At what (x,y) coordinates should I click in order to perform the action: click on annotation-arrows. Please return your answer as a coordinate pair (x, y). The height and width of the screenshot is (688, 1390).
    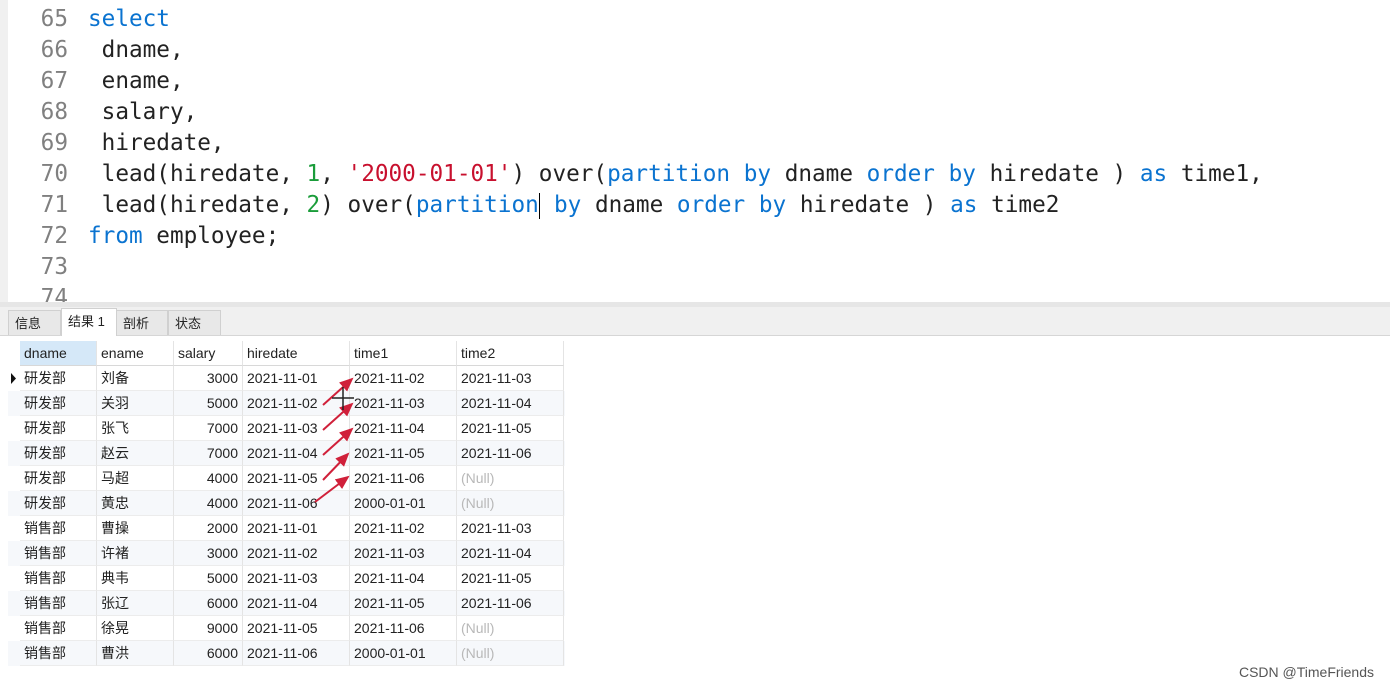
    Looking at the image, I should click on (334, 440).